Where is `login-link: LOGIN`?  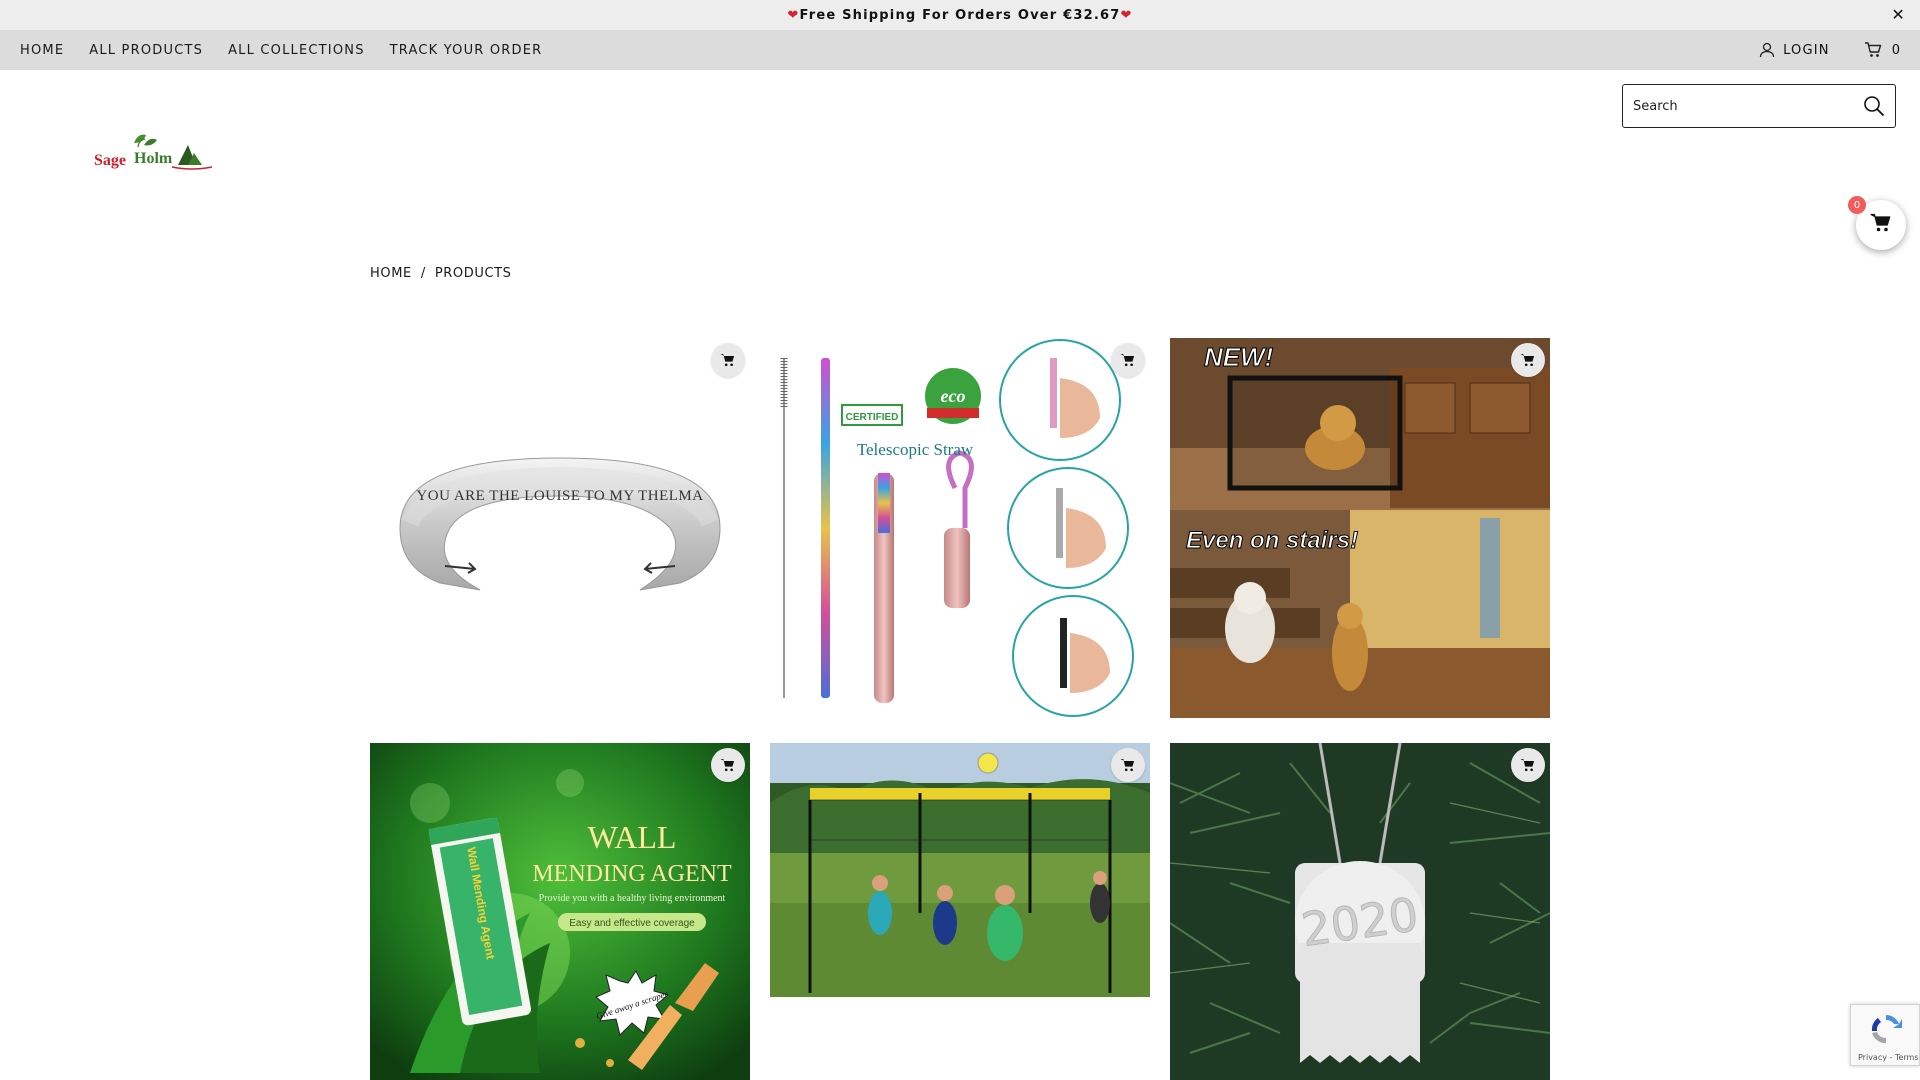
login-link: LOGIN is located at coordinates (1794, 50).